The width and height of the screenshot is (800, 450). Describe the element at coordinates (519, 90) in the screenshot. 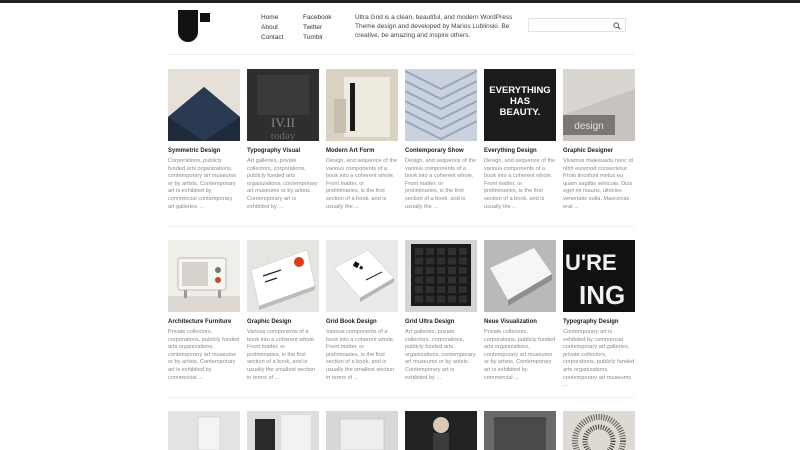

I see `thumb-text: EVERYTHING` at that location.